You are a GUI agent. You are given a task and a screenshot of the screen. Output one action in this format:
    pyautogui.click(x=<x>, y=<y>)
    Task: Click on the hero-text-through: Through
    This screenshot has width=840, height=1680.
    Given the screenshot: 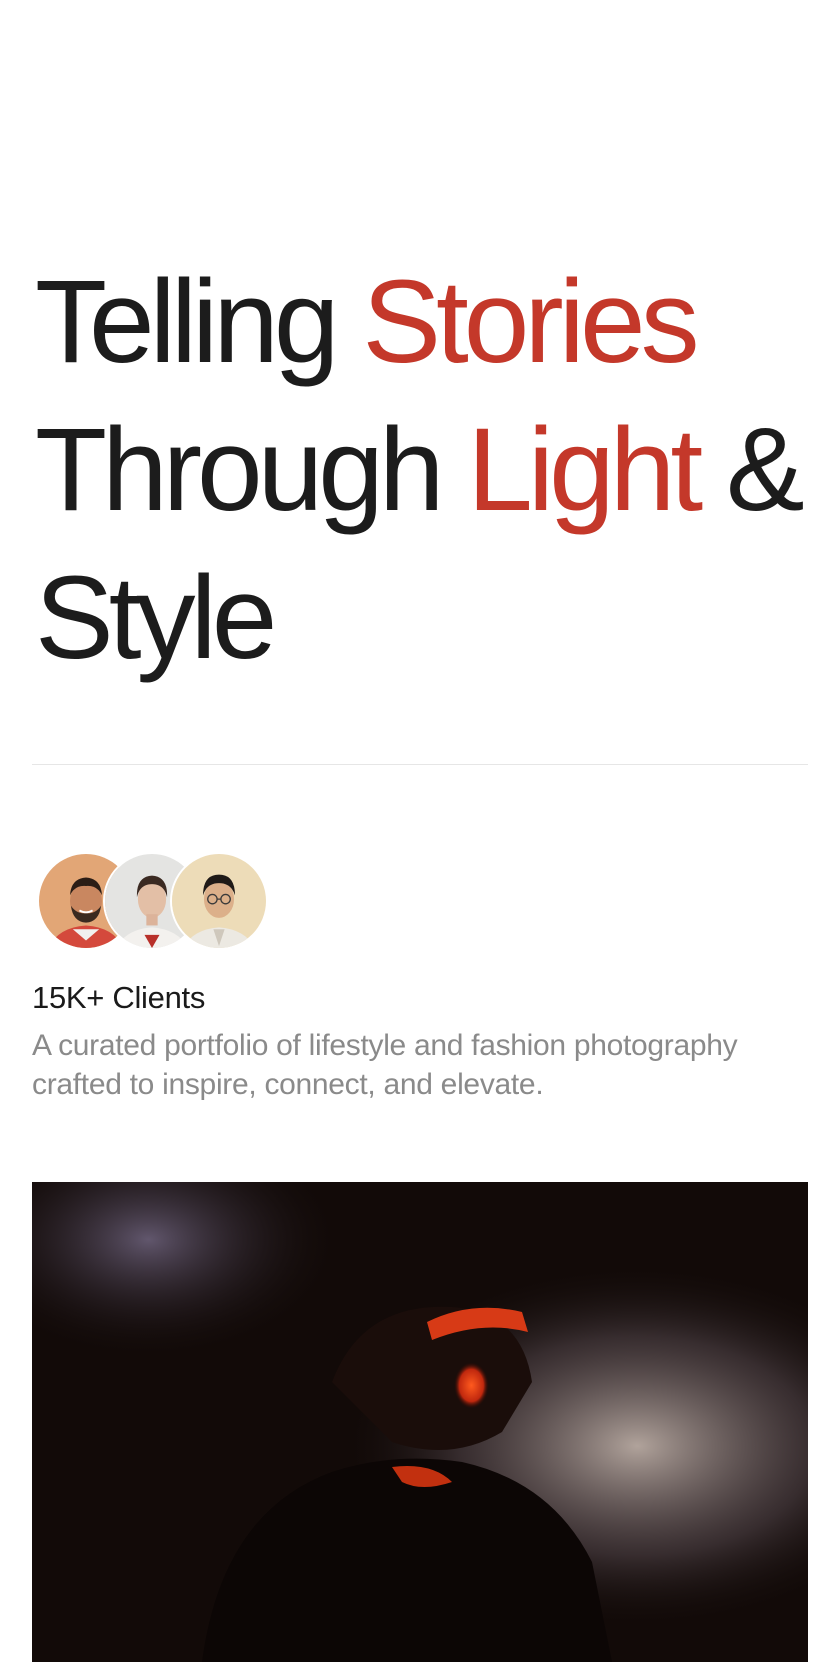 What is the action you would take?
    pyautogui.click(x=251, y=470)
    